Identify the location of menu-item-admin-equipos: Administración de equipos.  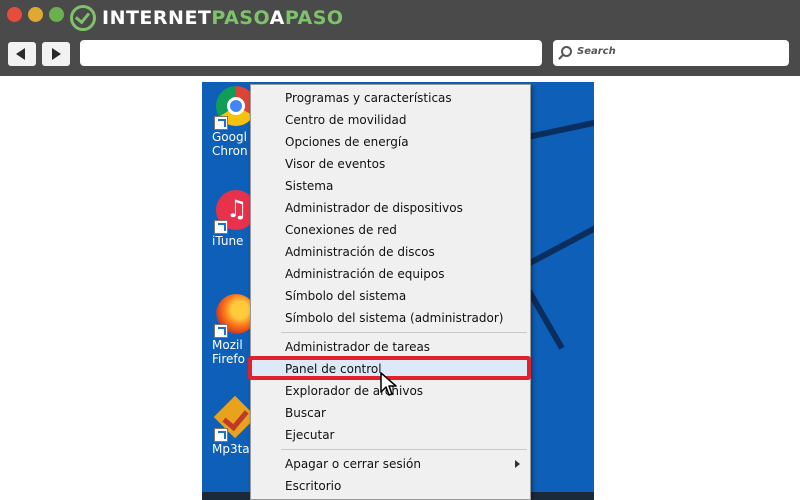
(390, 274).